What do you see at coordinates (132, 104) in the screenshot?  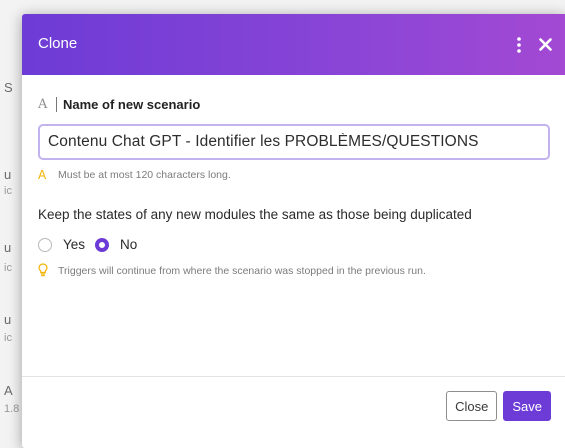 I see `field-label: Name of new scenario` at bounding box center [132, 104].